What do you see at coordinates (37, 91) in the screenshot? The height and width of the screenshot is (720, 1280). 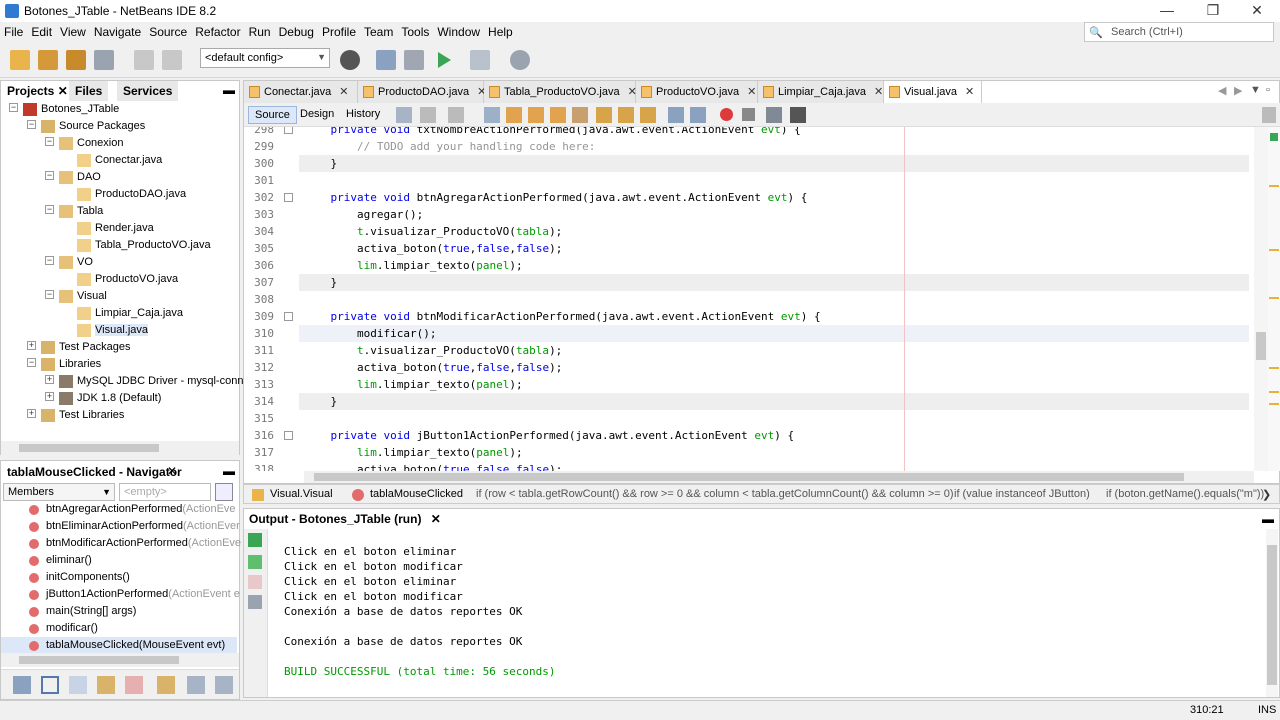 I see `tab-projects: Projects ✕` at bounding box center [37, 91].